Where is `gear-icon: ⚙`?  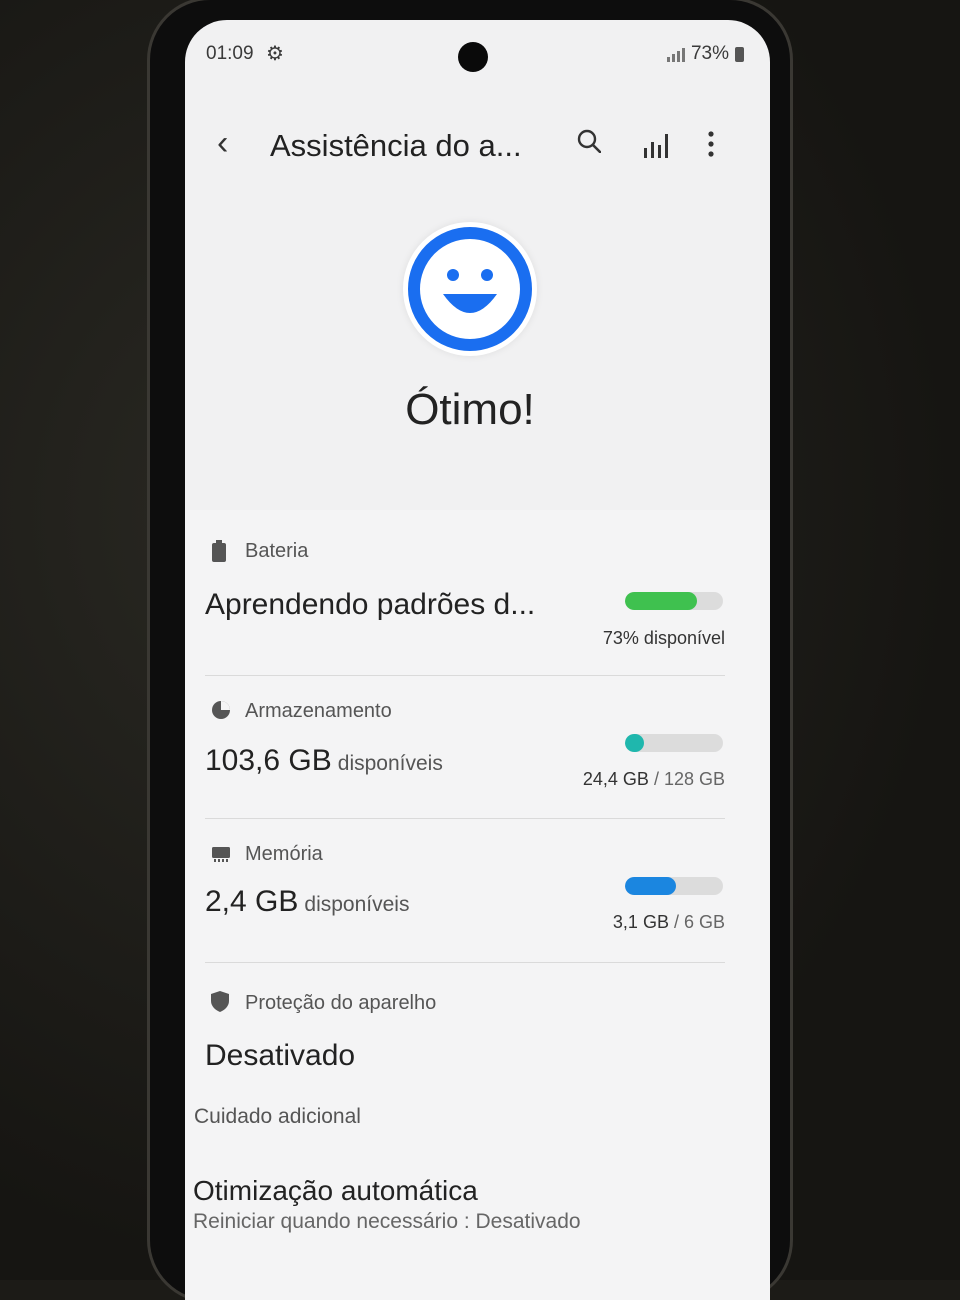
gear-icon: ⚙ is located at coordinates (275, 54).